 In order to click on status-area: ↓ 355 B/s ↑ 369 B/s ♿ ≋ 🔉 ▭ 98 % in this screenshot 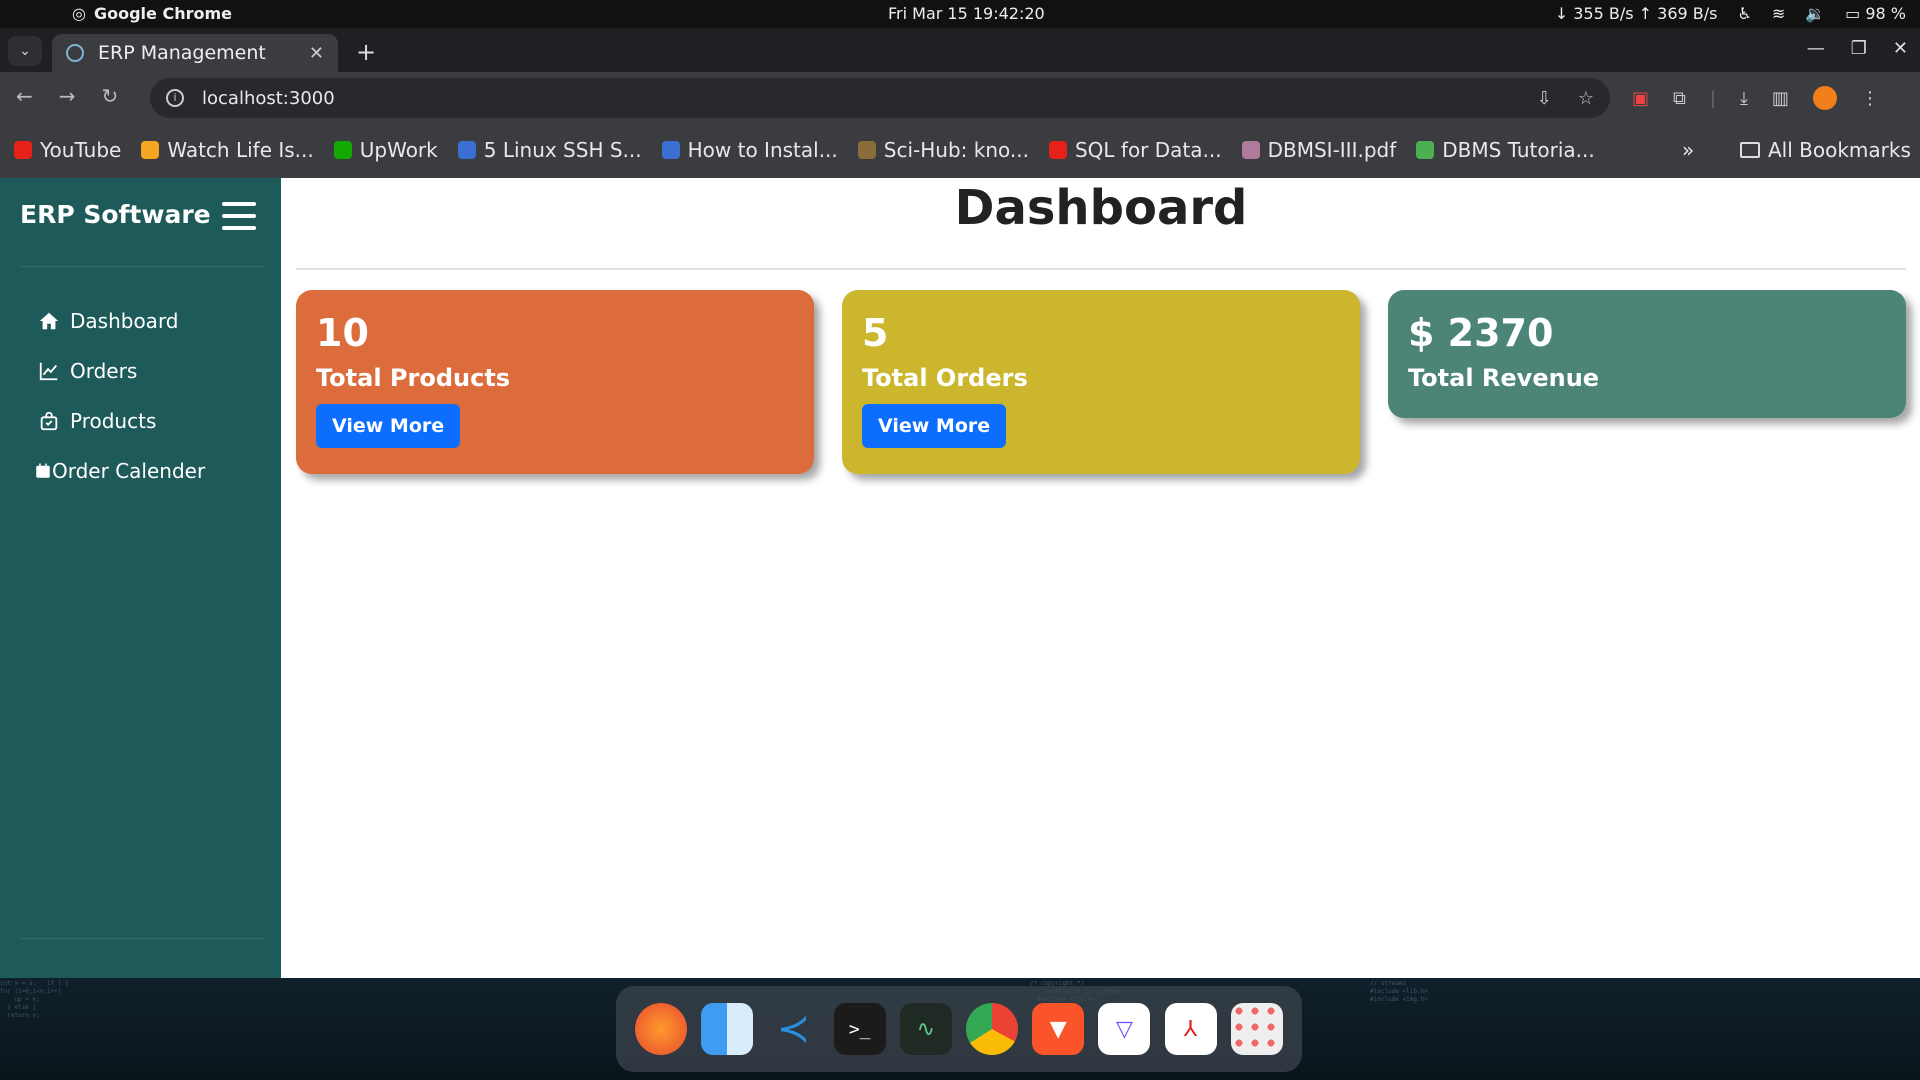, I will do `click(1730, 13)`.